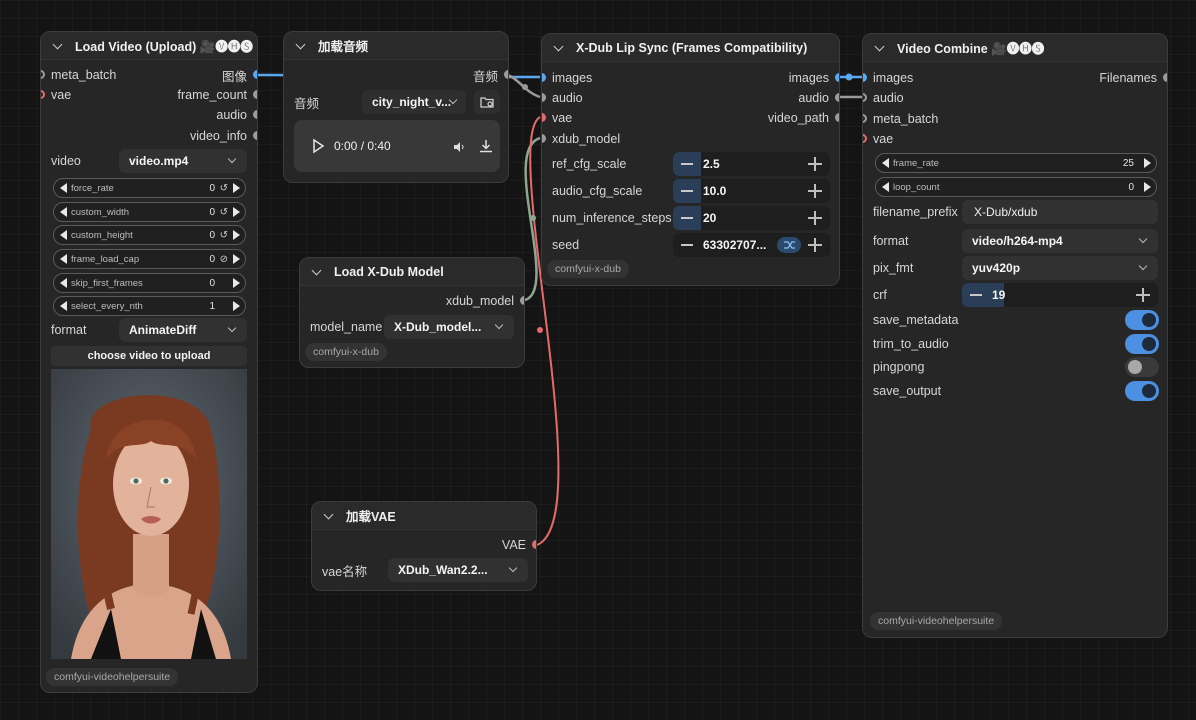  I want to click on save-output-toggle, so click(1142, 391).